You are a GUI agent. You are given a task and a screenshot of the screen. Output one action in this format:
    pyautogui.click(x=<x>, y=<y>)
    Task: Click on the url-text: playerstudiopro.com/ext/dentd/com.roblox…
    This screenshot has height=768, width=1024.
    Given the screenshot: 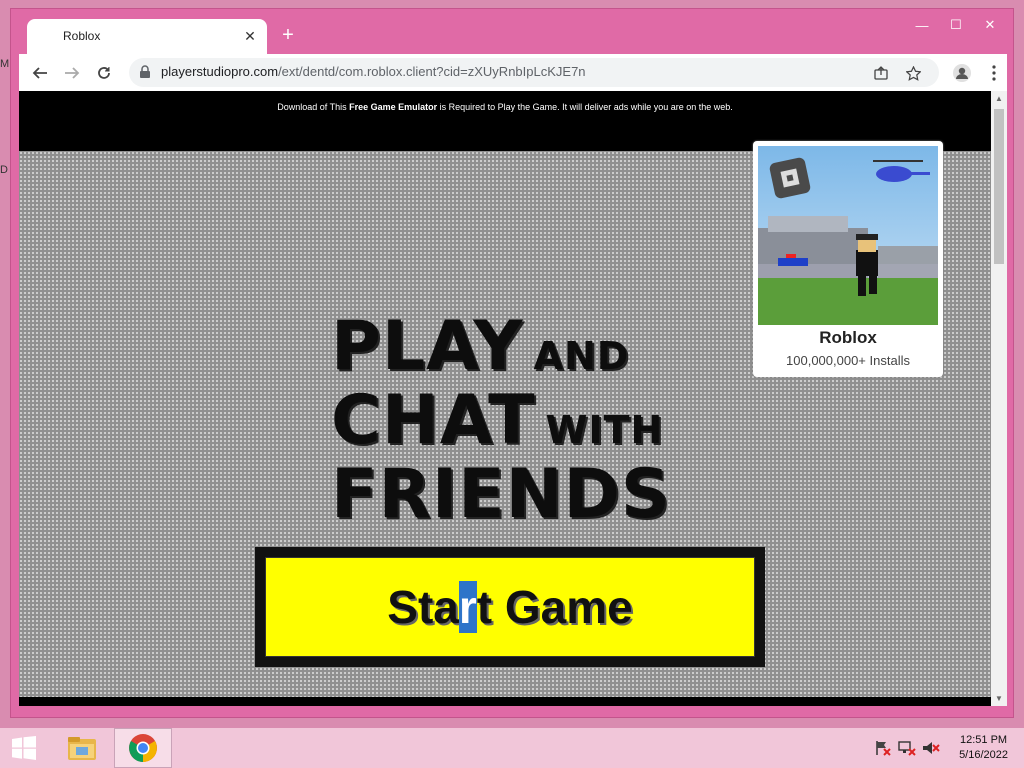 What is the action you would take?
    pyautogui.click(x=373, y=71)
    